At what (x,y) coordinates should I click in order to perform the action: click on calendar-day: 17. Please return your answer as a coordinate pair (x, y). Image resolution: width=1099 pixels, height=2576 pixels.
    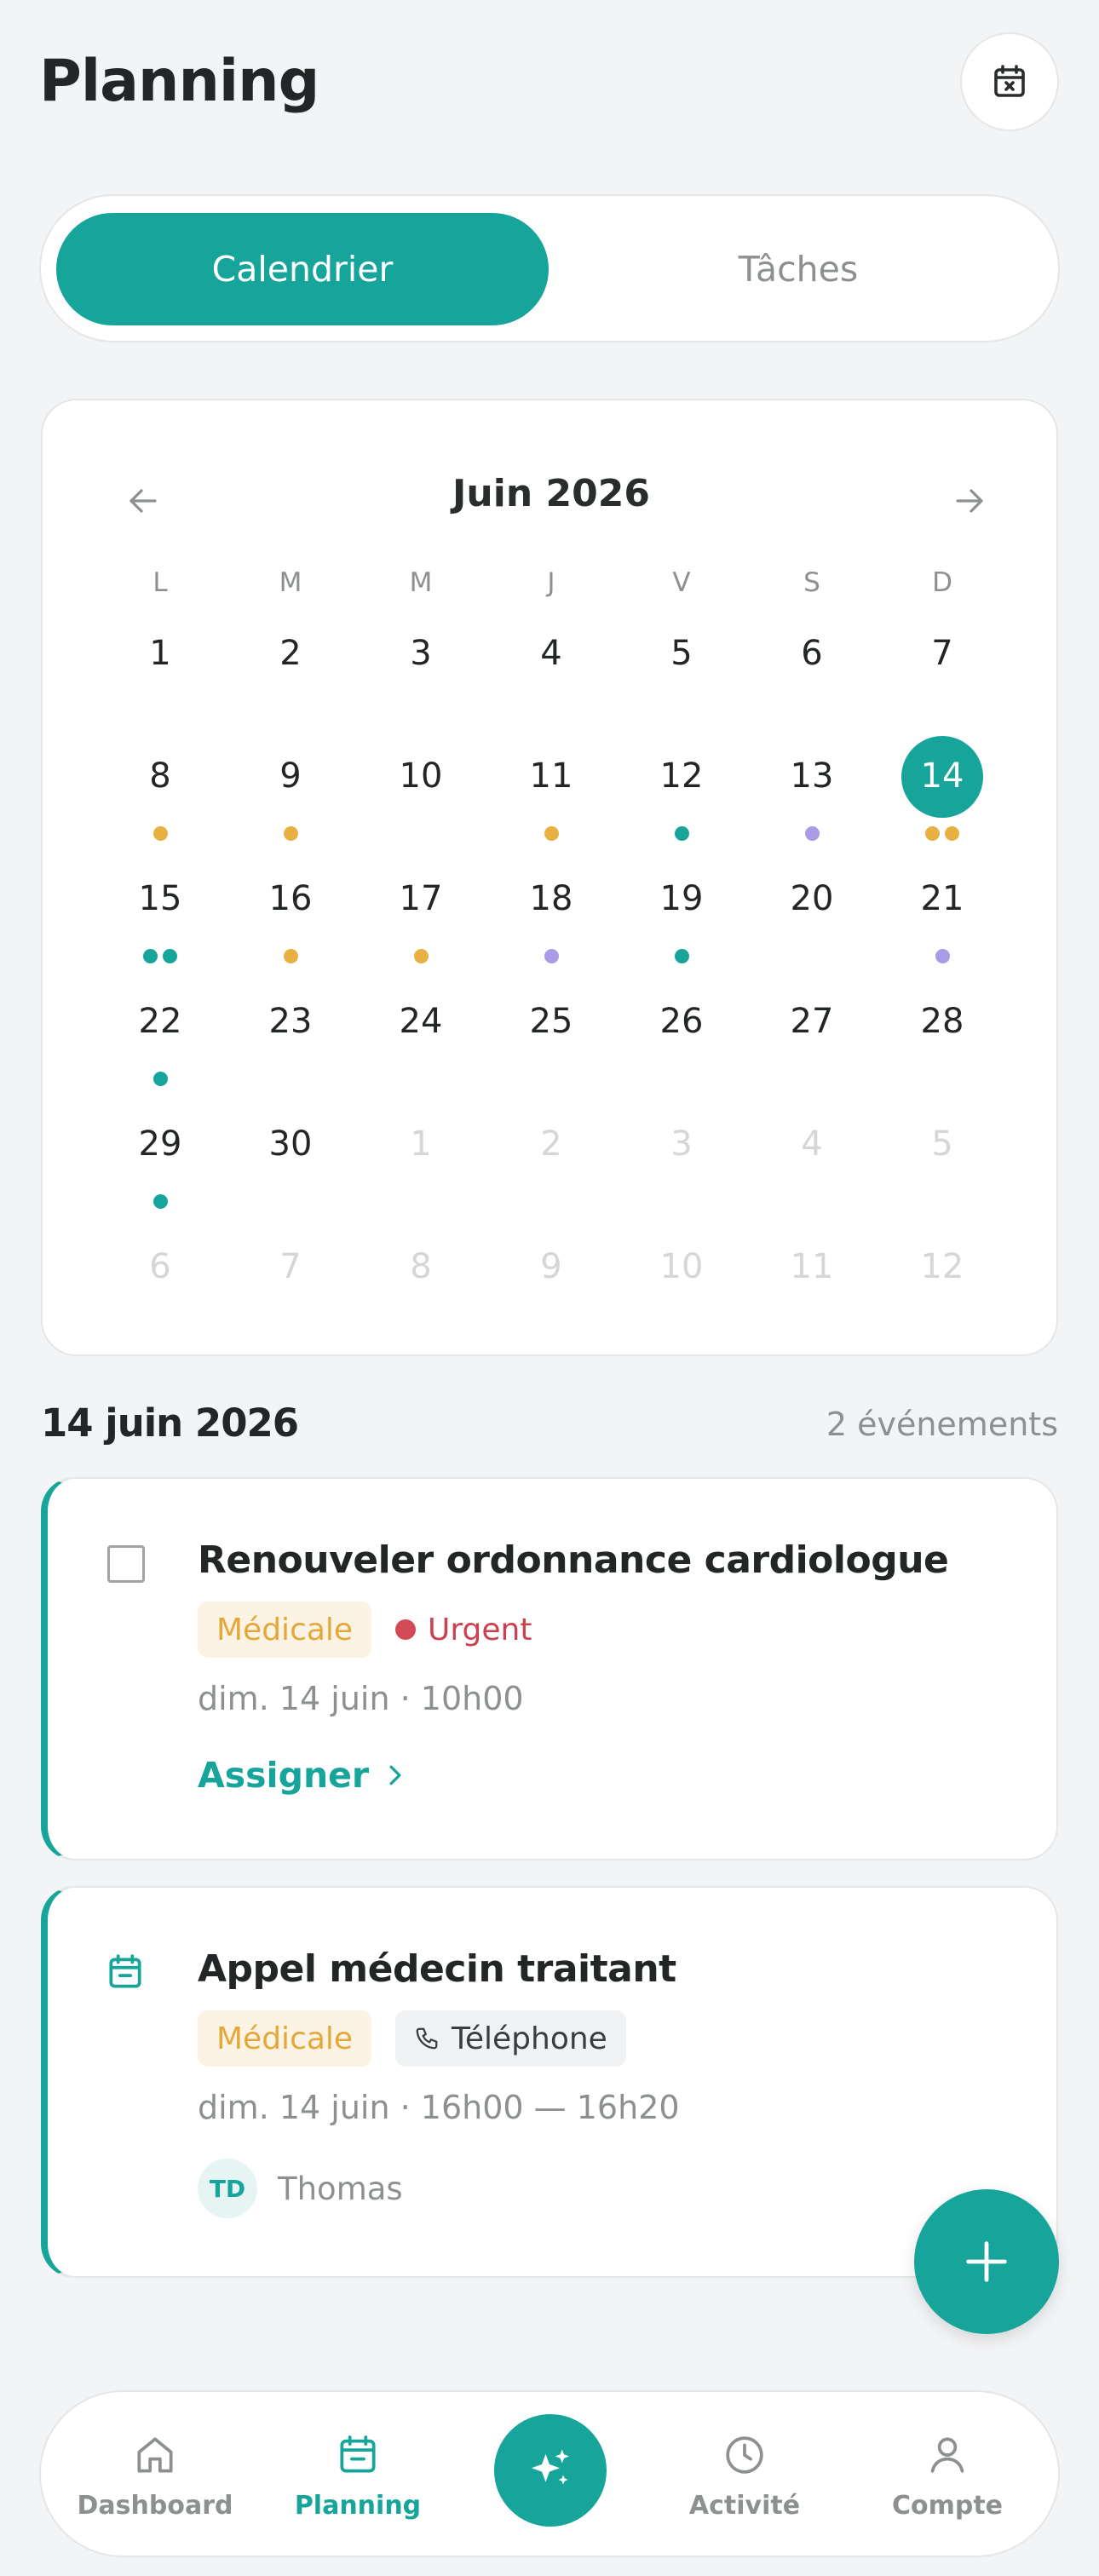
    Looking at the image, I should click on (421, 910).